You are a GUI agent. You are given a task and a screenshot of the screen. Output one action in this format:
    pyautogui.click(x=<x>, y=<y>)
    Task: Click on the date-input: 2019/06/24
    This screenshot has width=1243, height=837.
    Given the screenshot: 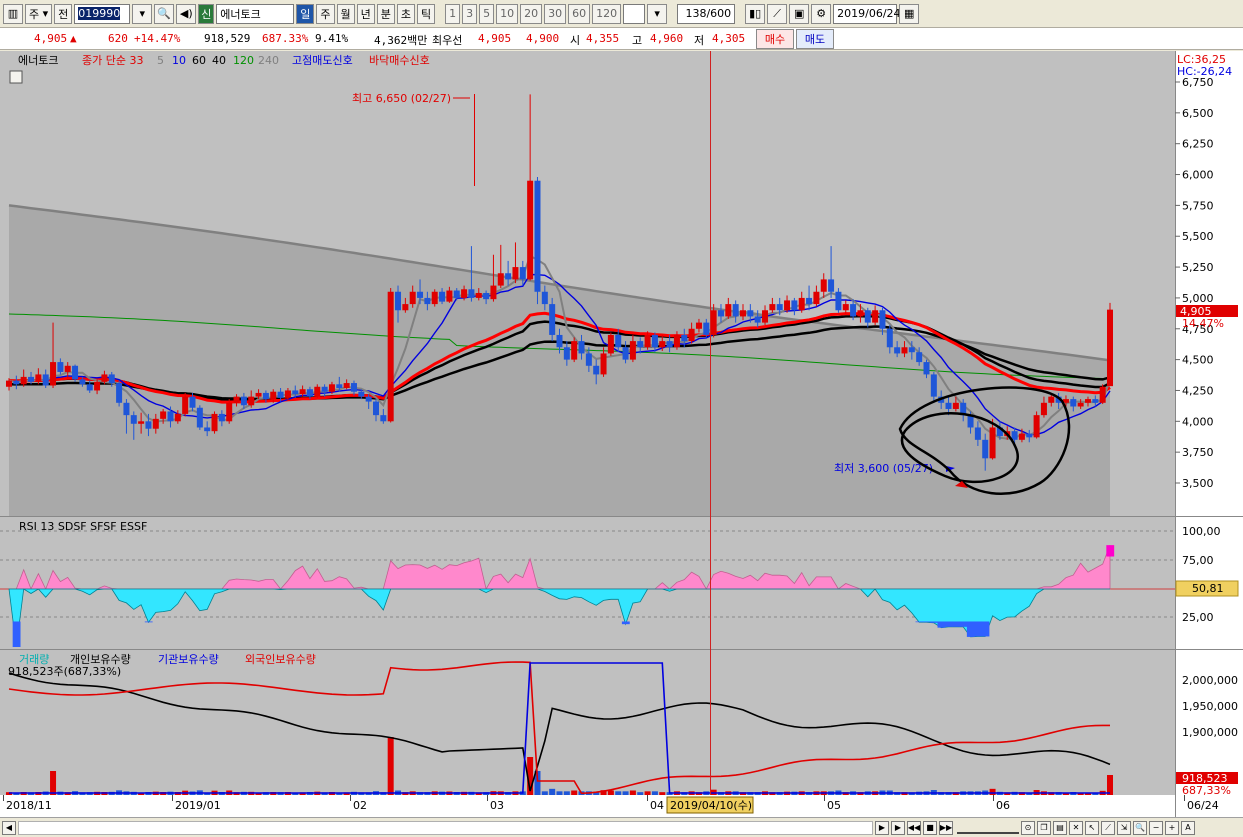 What is the action you would take?
    pyautogui.click(x=867, y=13)
    